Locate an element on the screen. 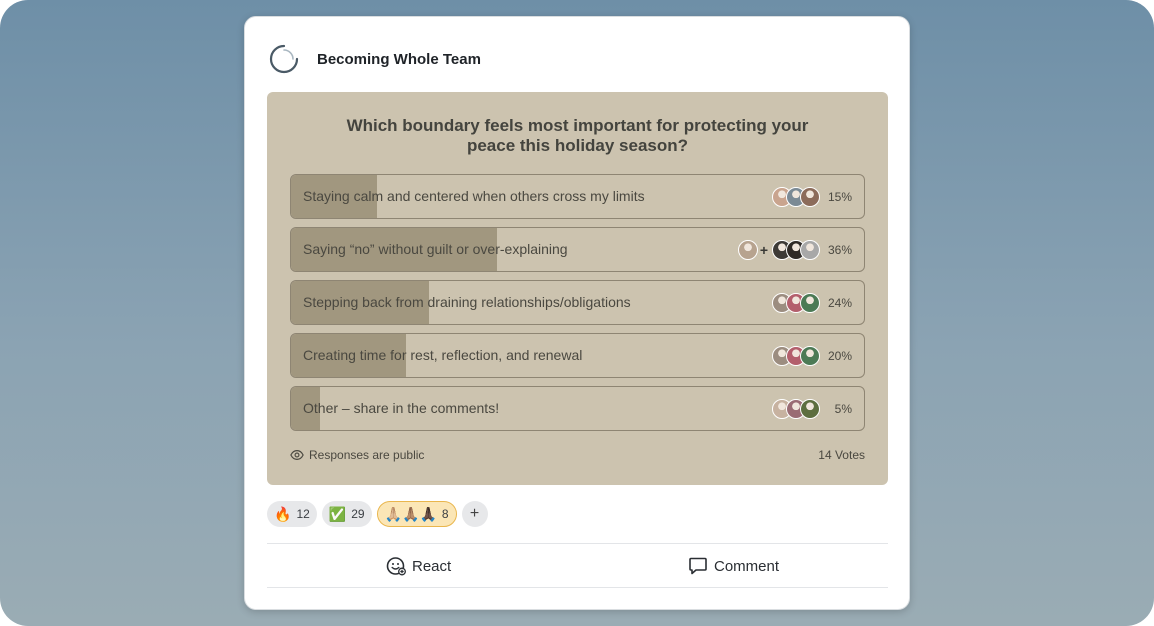 The image size is (1154, 626). eye-icon is located at coordinates (297, 455).